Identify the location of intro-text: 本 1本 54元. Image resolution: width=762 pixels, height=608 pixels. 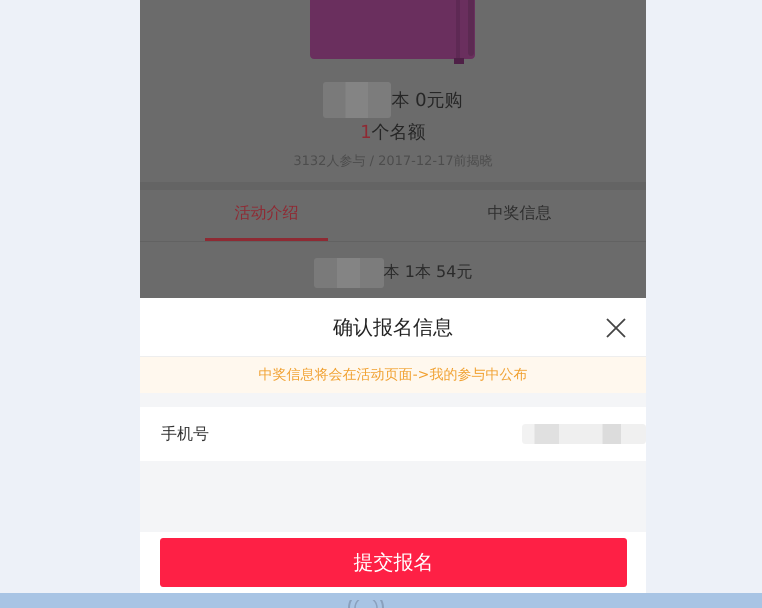
(428, 272).